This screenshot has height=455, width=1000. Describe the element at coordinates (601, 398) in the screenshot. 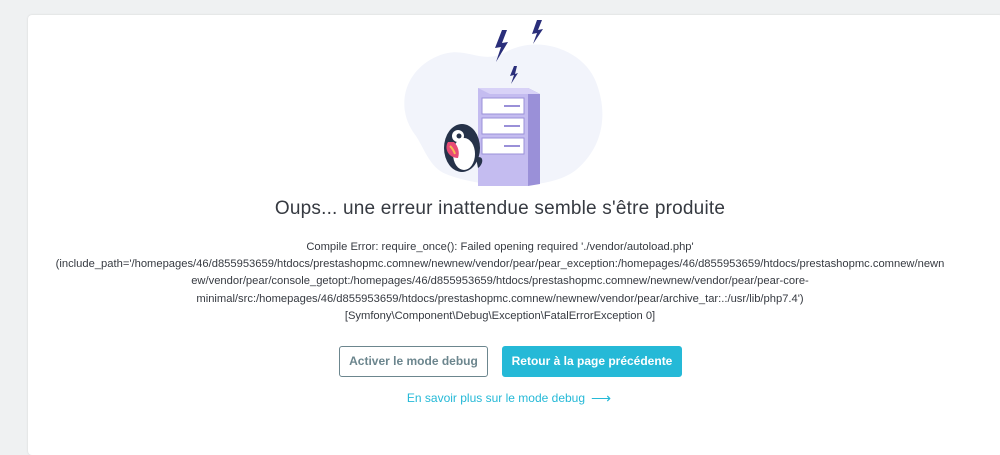

I see `arrow-right-icon: ⟶` at that location.